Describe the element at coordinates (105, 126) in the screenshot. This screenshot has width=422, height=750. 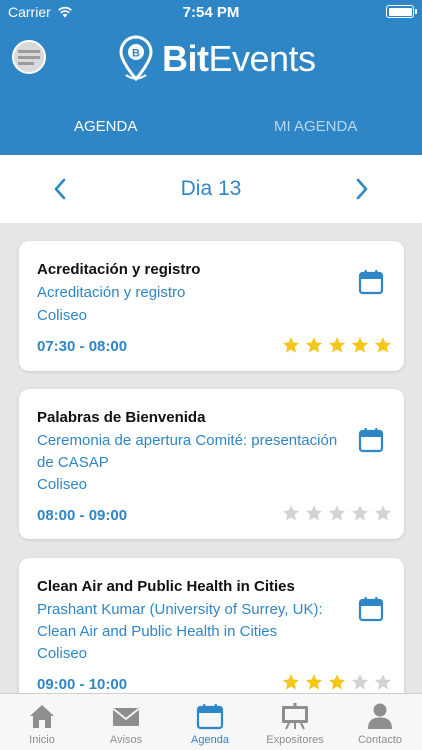
I see `tab-agenda: AGENDA` at that location.